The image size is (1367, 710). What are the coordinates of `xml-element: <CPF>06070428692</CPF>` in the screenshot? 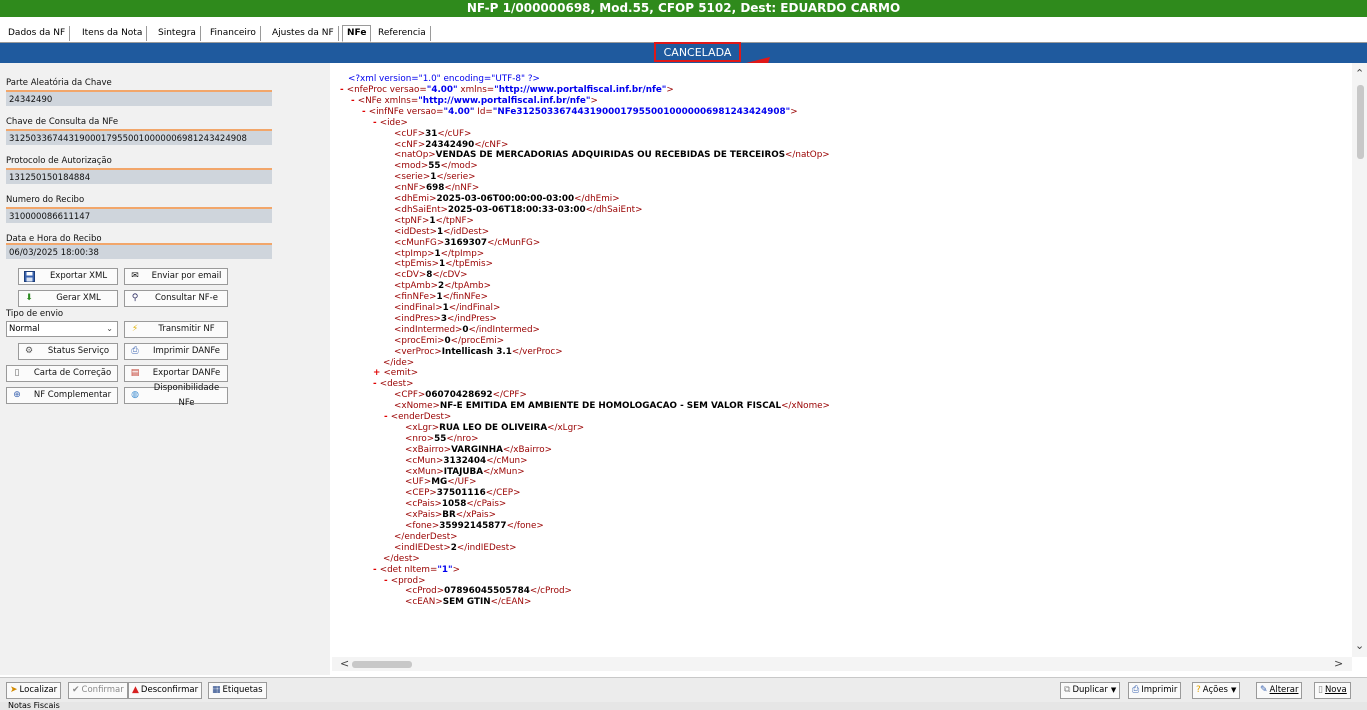 It's located at (460, 395).